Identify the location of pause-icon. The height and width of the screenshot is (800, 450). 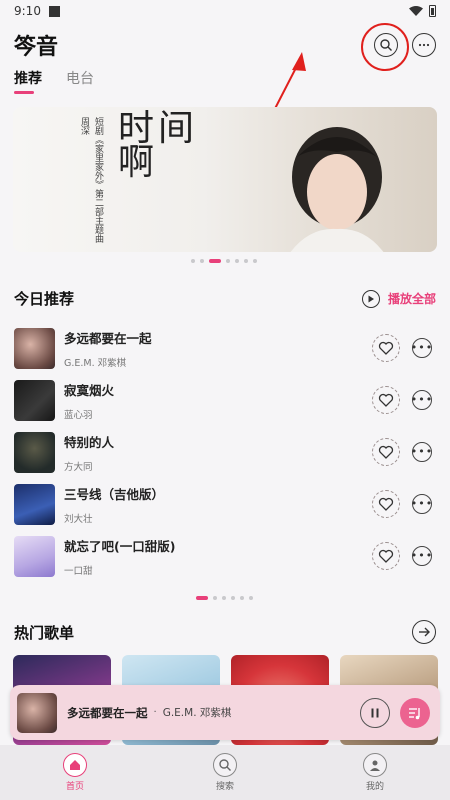
(375, 712).